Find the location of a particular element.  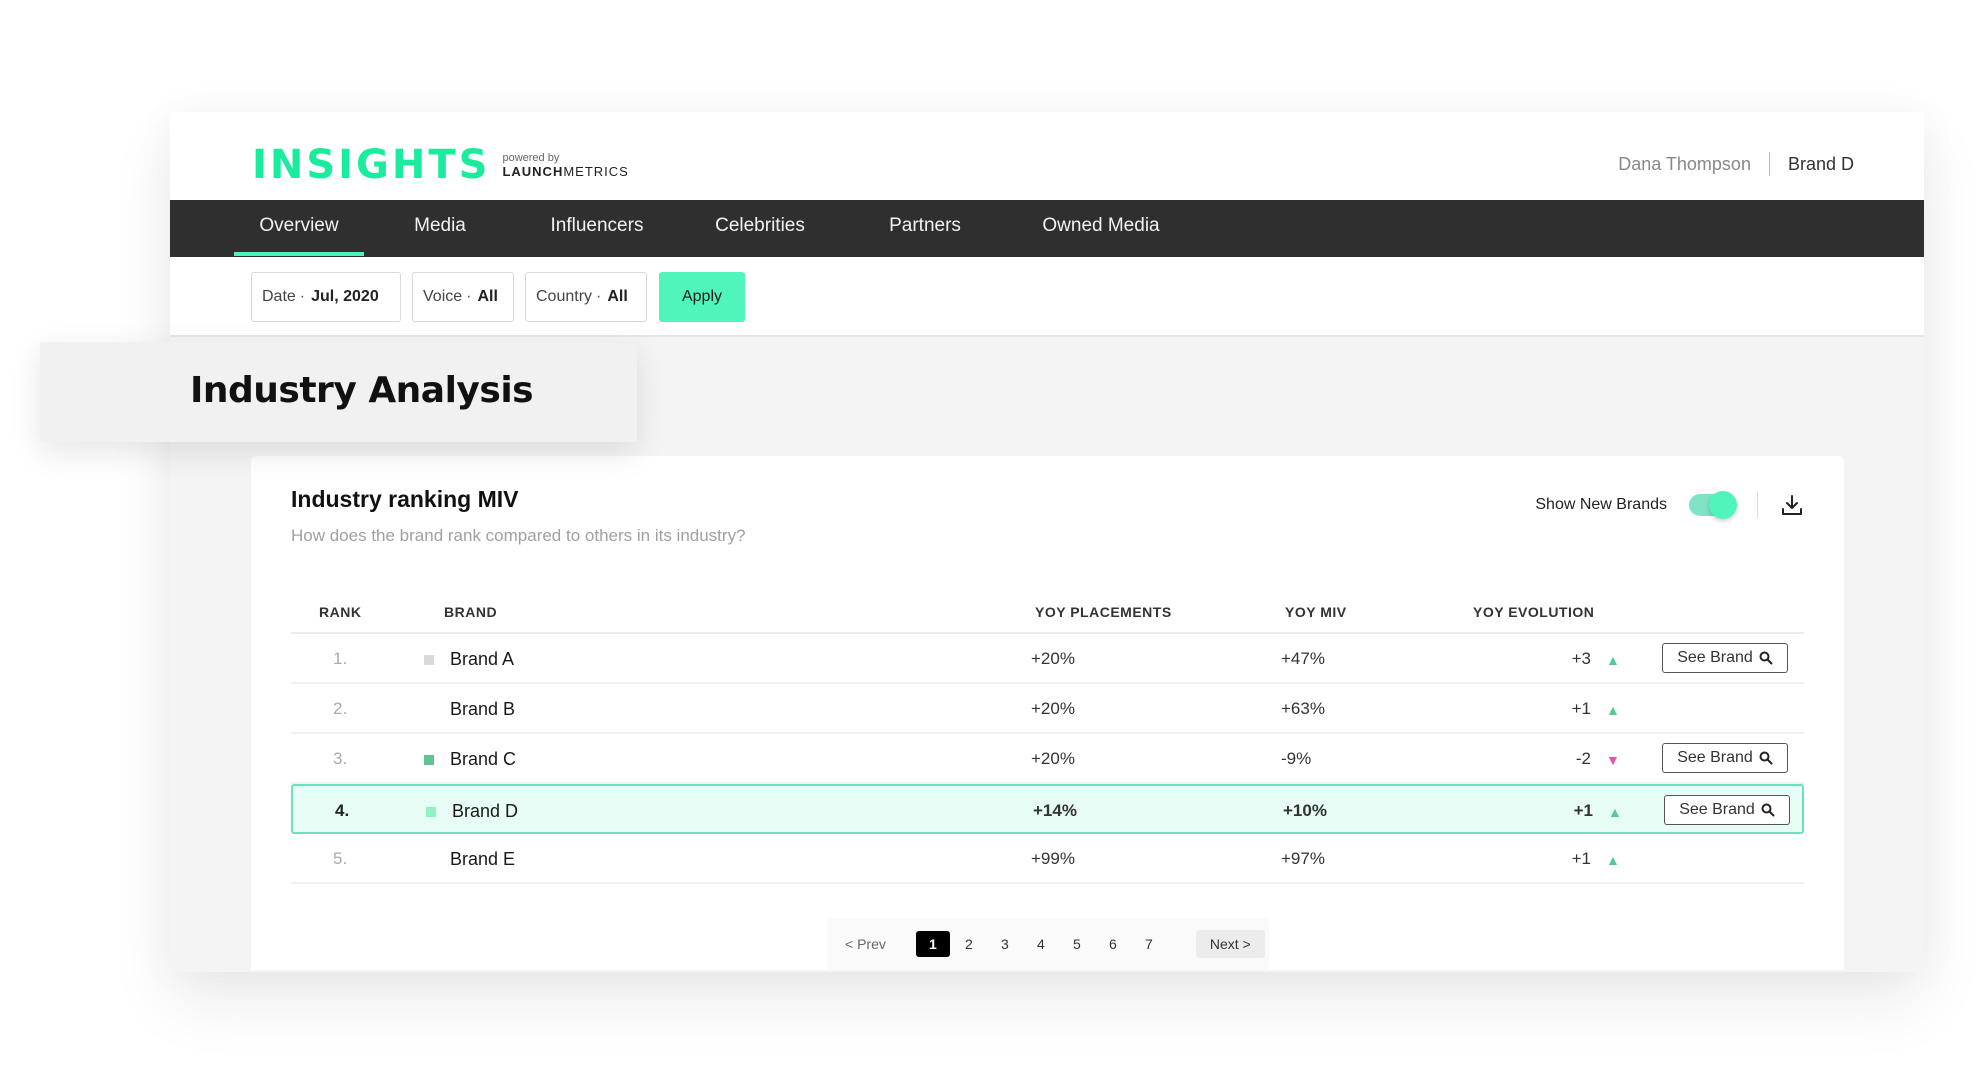

table-row-current-brand: 4. Brand D +14% +10% +1 ▲ See Brand is located at coordinates (1047, 809).